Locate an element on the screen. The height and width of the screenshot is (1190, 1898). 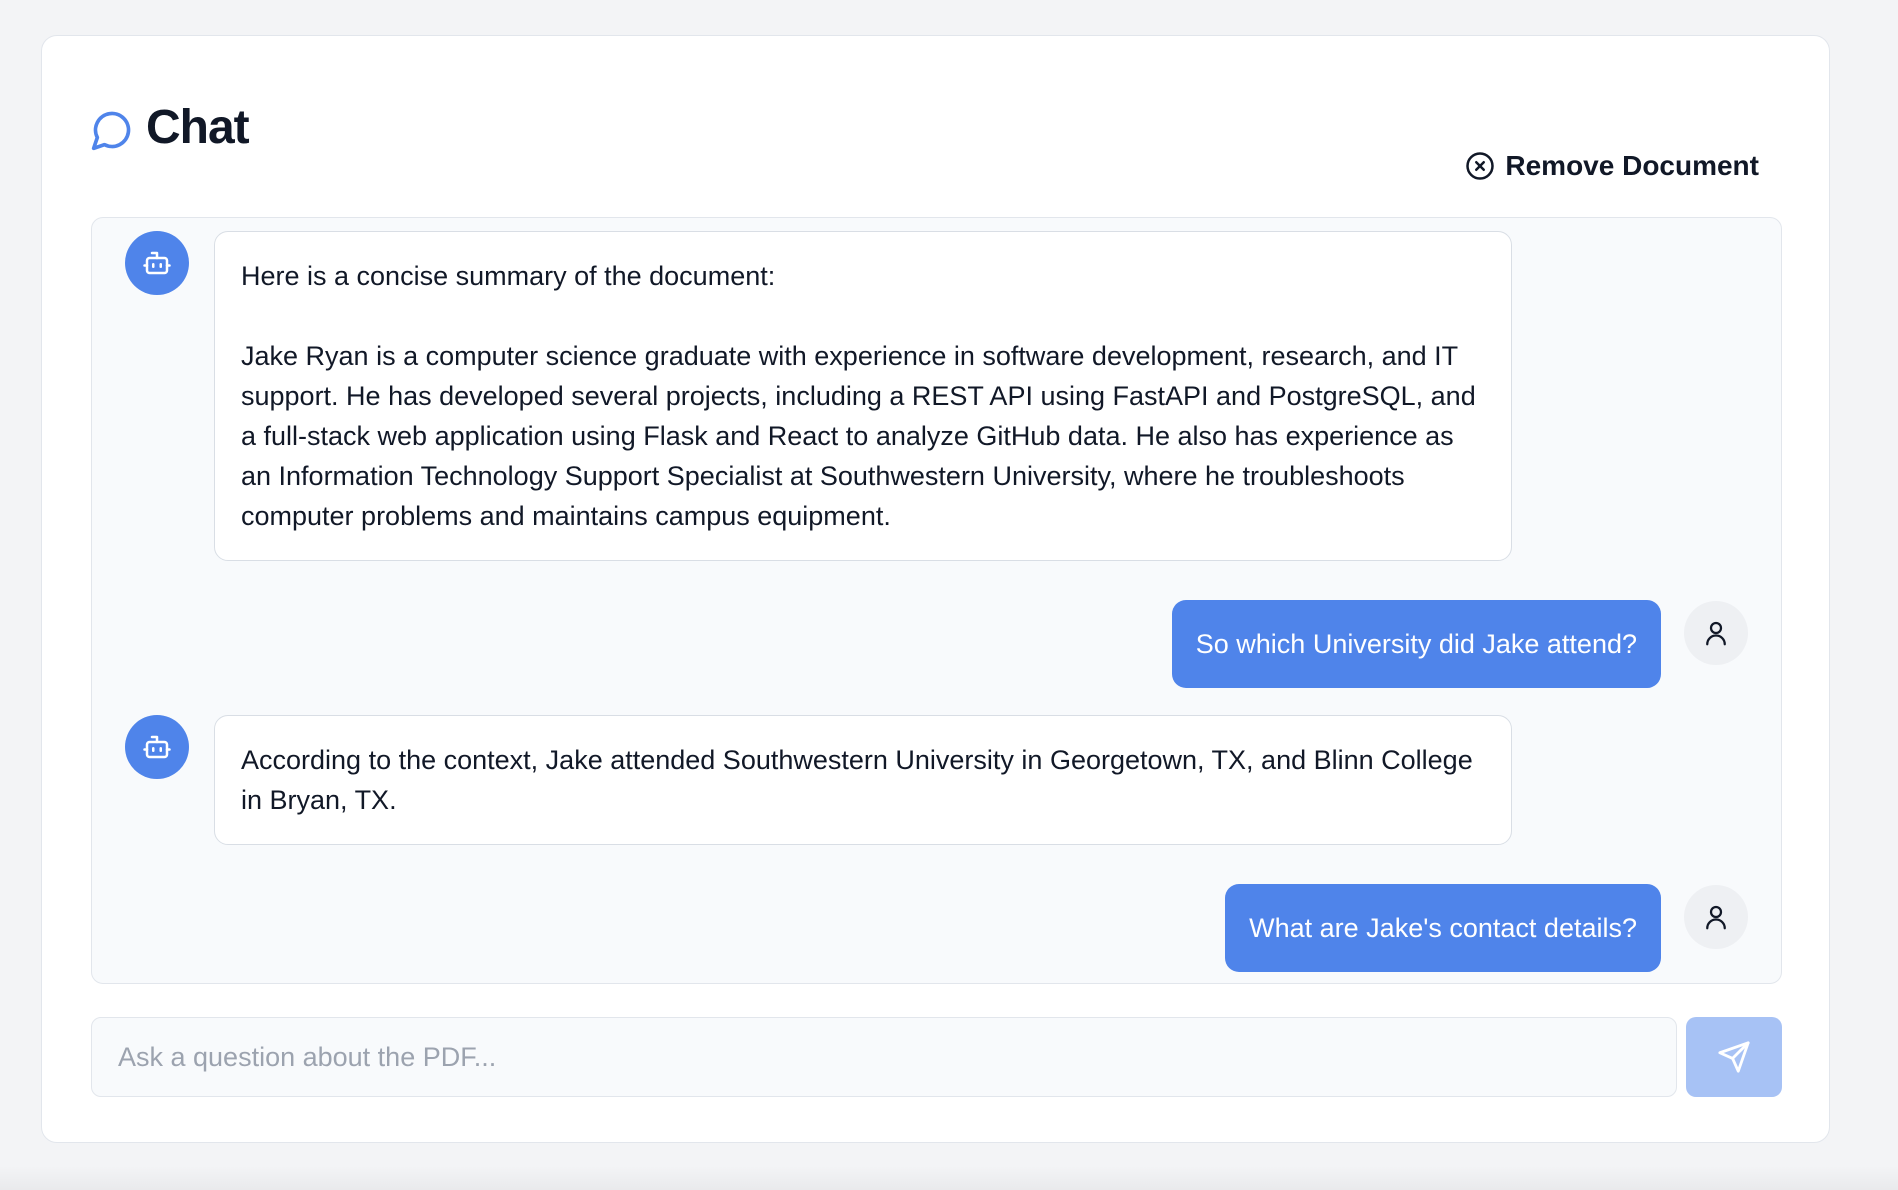
x-circle-icon is located at coordinates (1480, 166).